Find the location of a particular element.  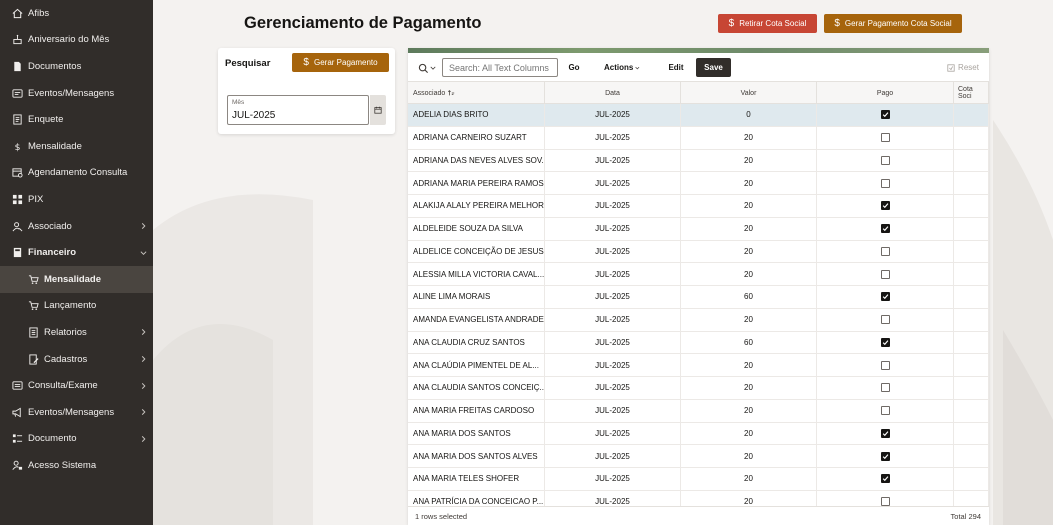

reset-button: Reset is located at coordinates (963, 67).